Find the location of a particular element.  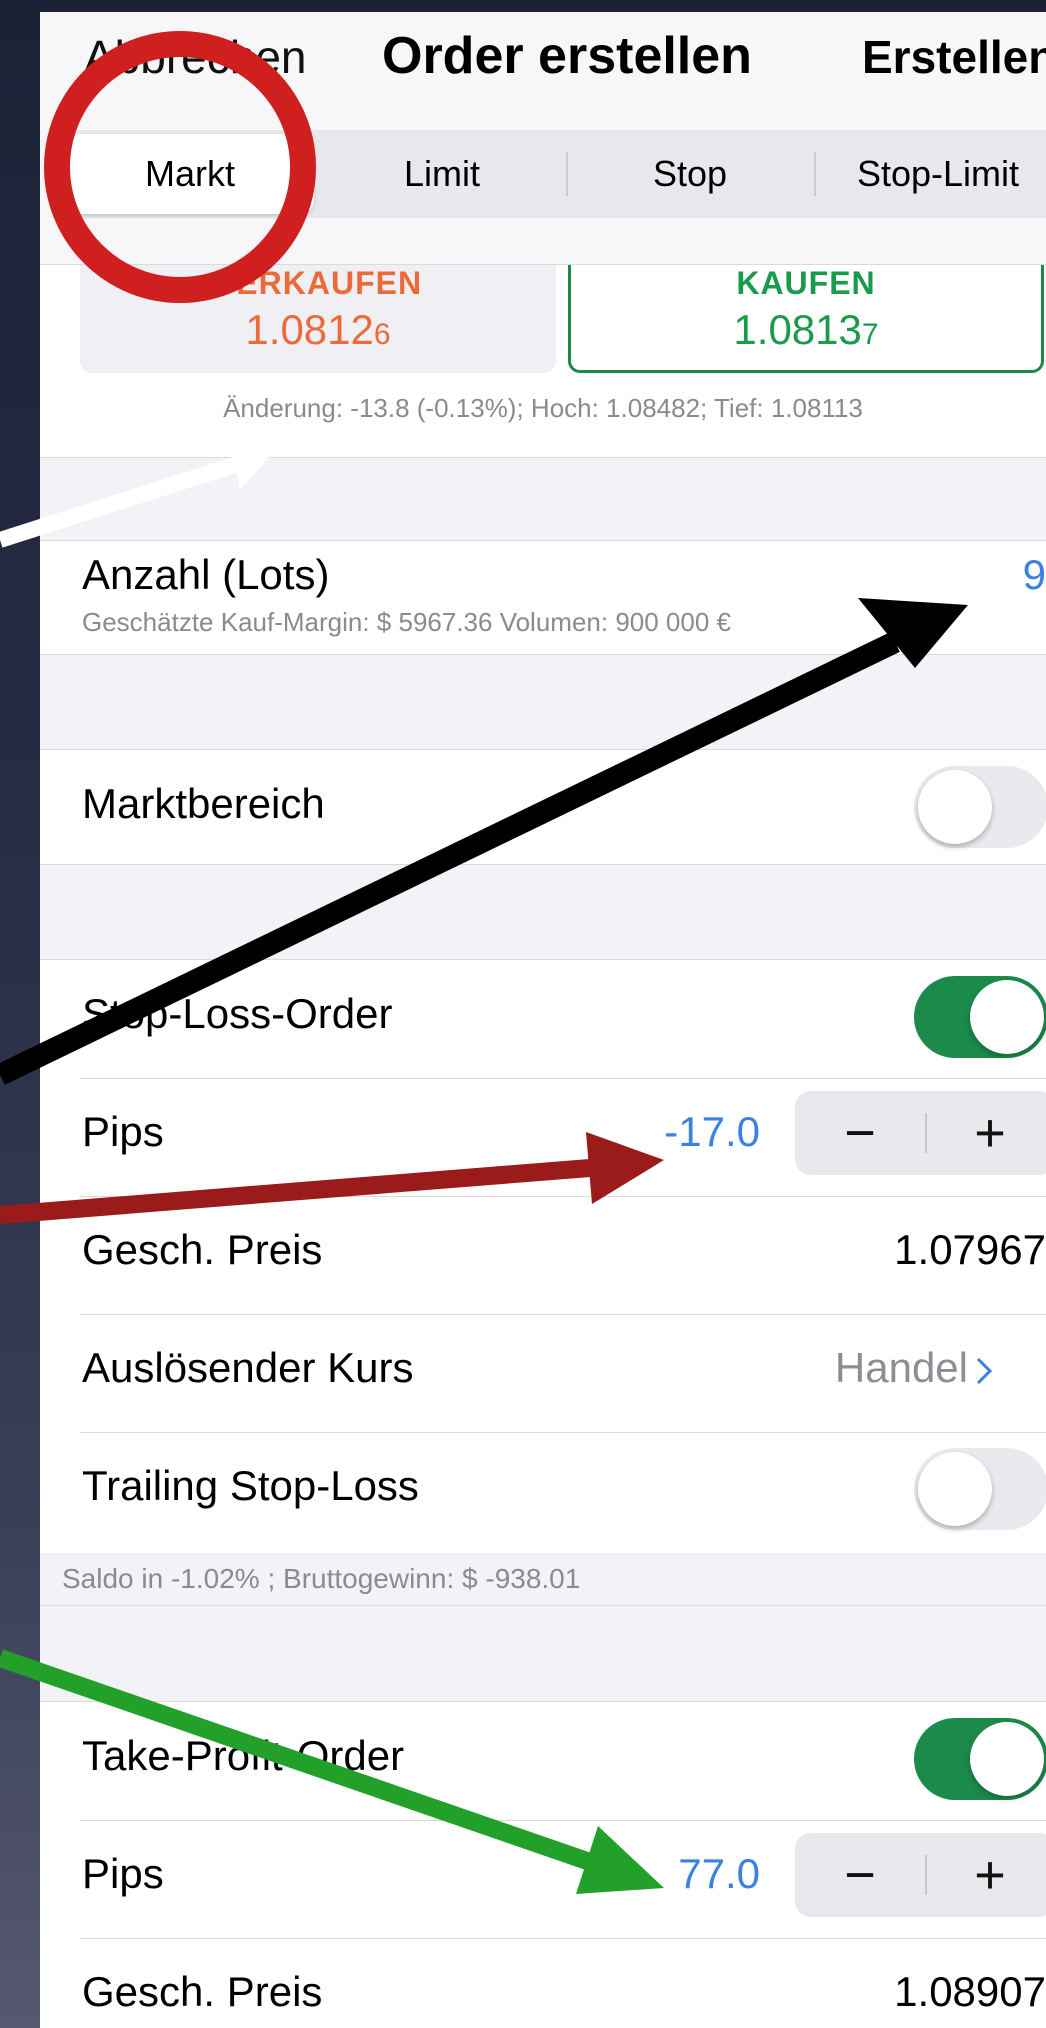

sell-label: VERKAUFEN is located at coordinates (318, 283).